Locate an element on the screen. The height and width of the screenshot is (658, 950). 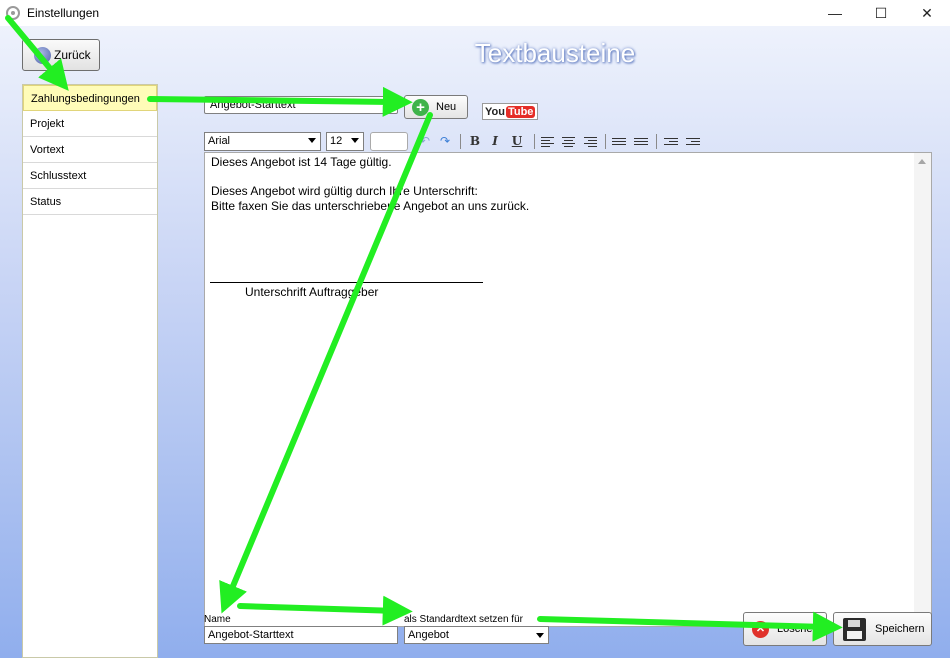
numbered-list-icon is located at coordinates (641, 141).